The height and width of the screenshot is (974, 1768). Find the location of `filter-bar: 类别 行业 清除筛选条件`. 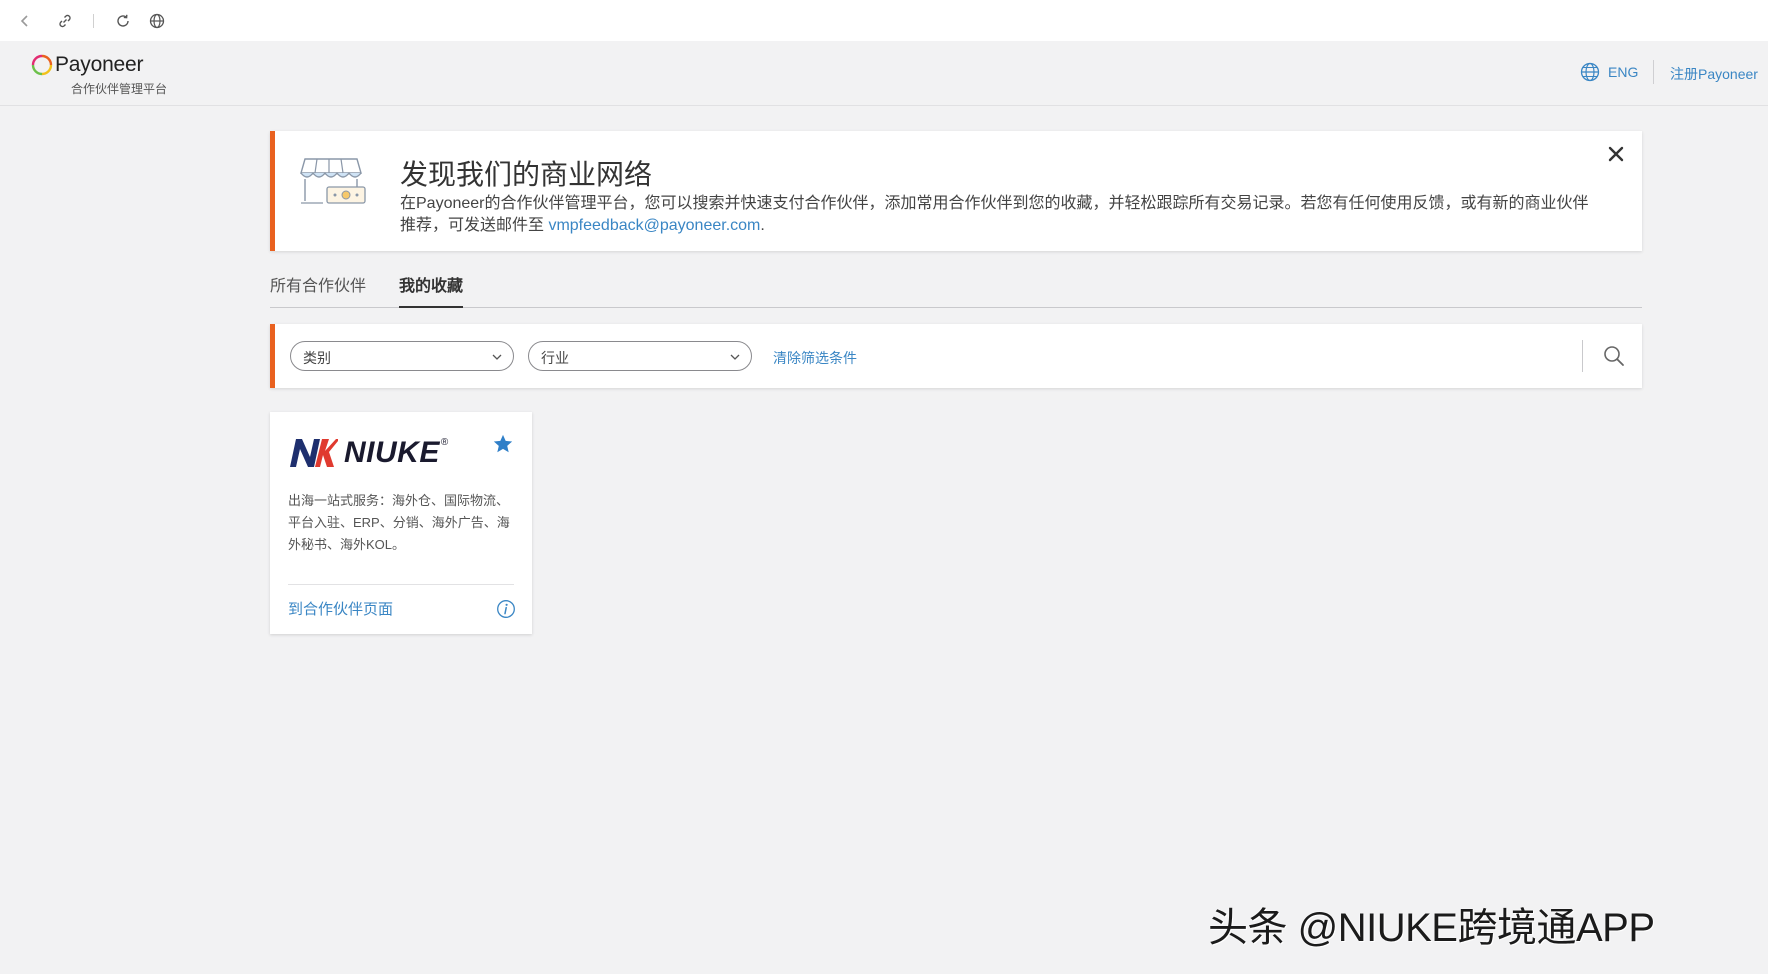

filter-bar: 类别 行业 清除筛选条件 is located at coordinates (956, 356).